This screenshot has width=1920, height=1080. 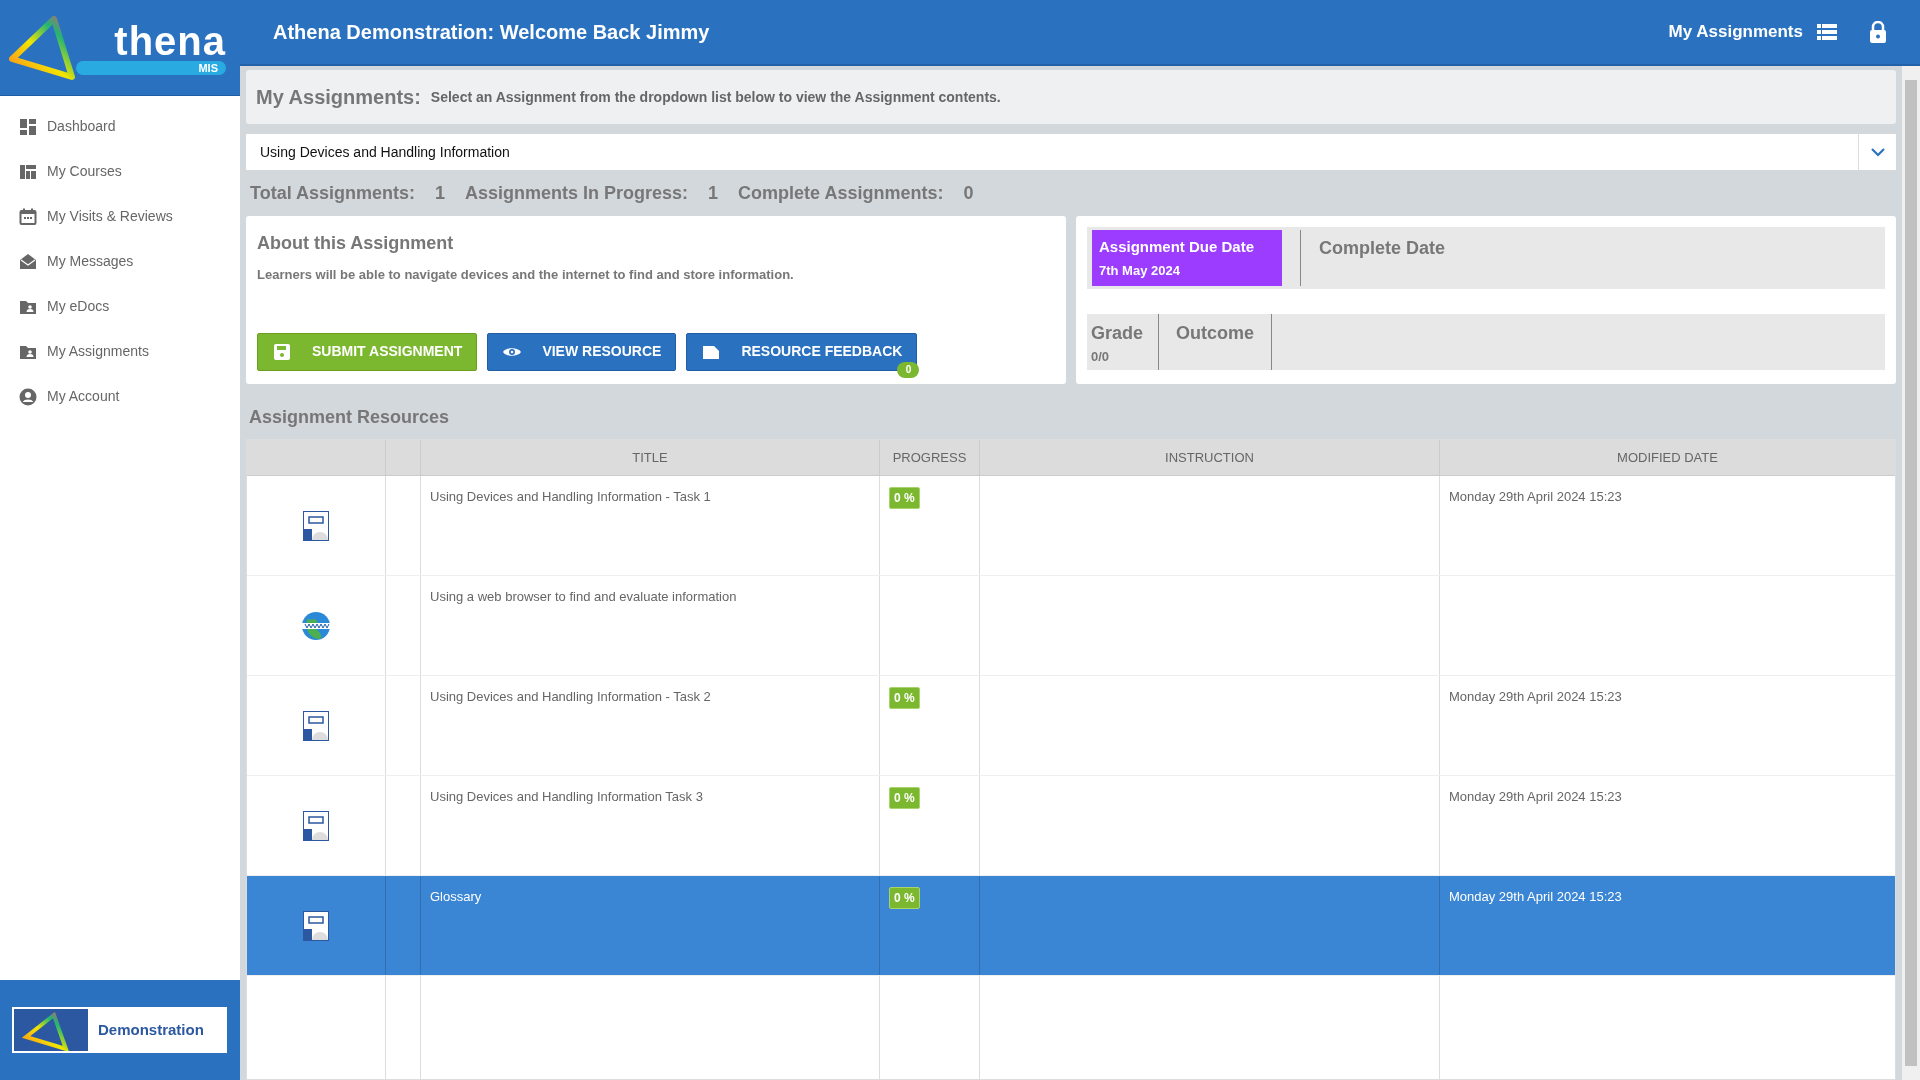 I want to click on list-icon, so click(x=1827, y=32).